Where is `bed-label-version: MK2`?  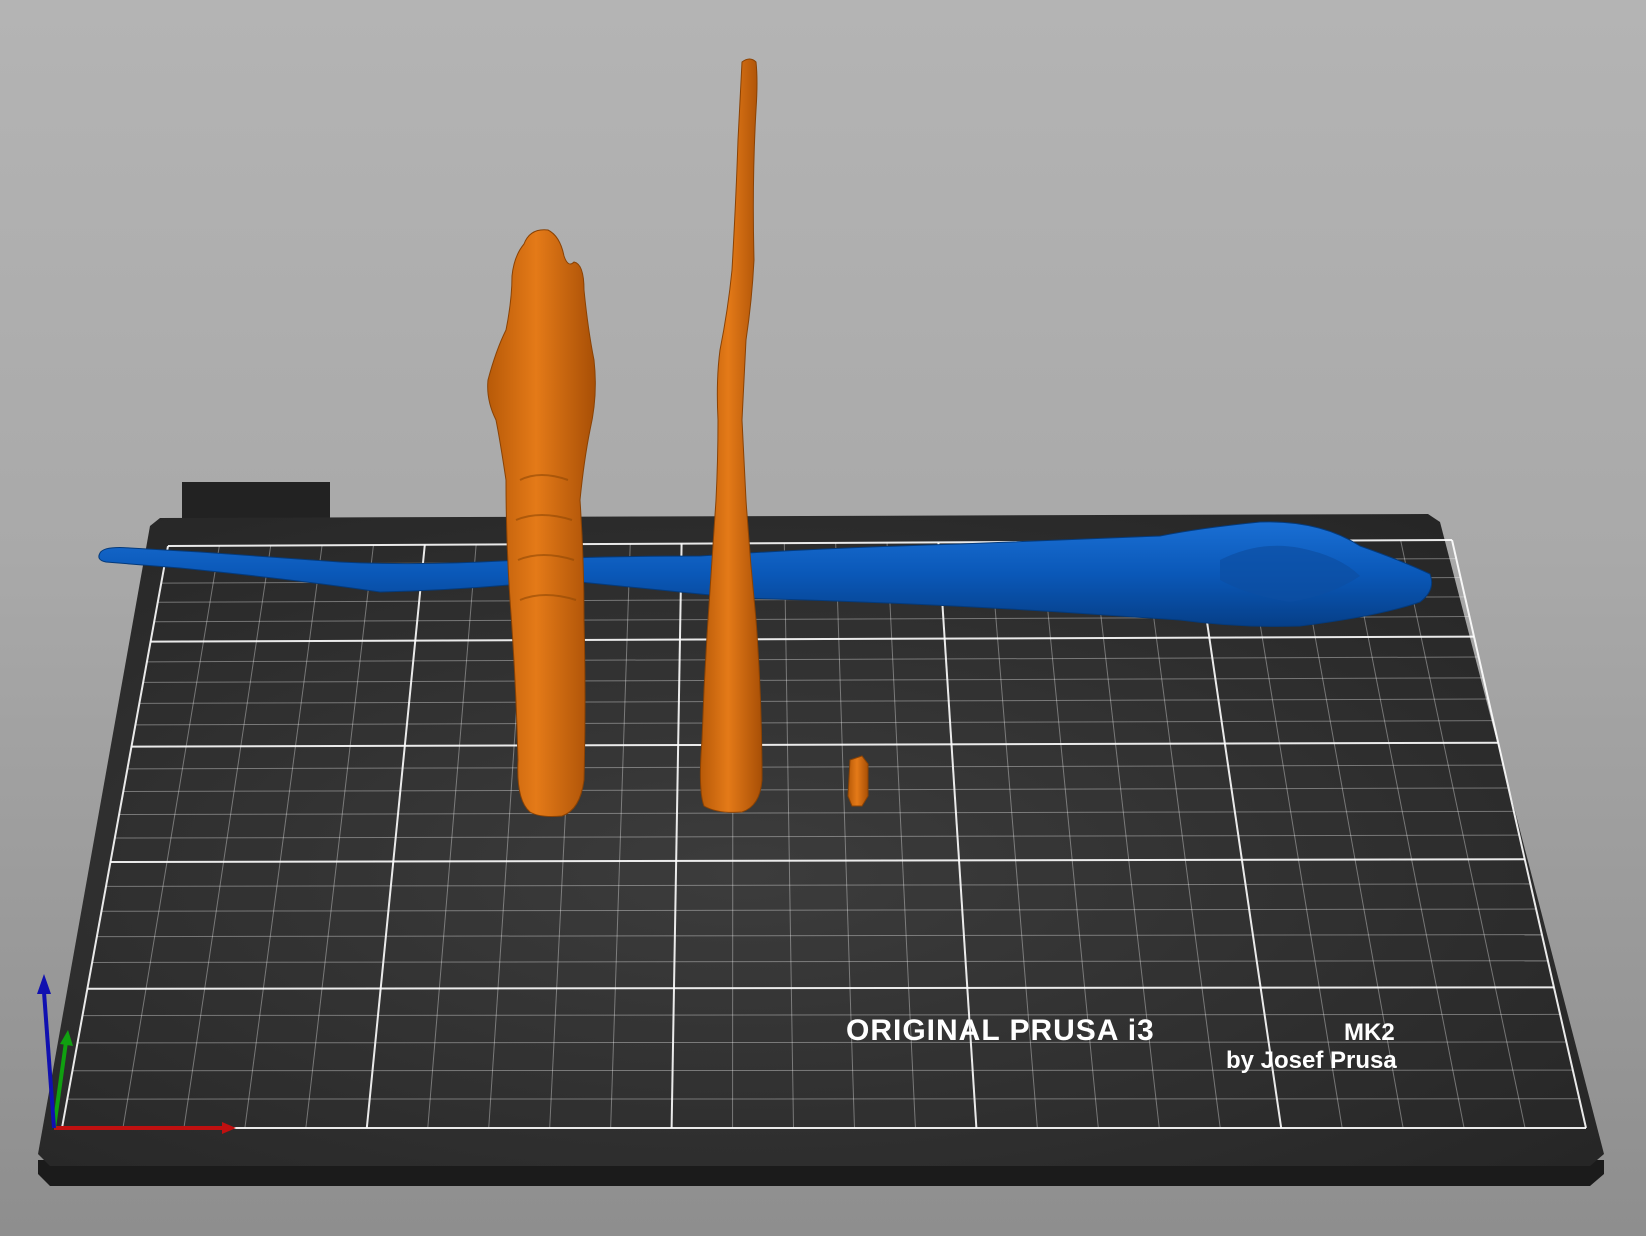 bed-label-version: MK2 is located at coordinates (1369, 1032).